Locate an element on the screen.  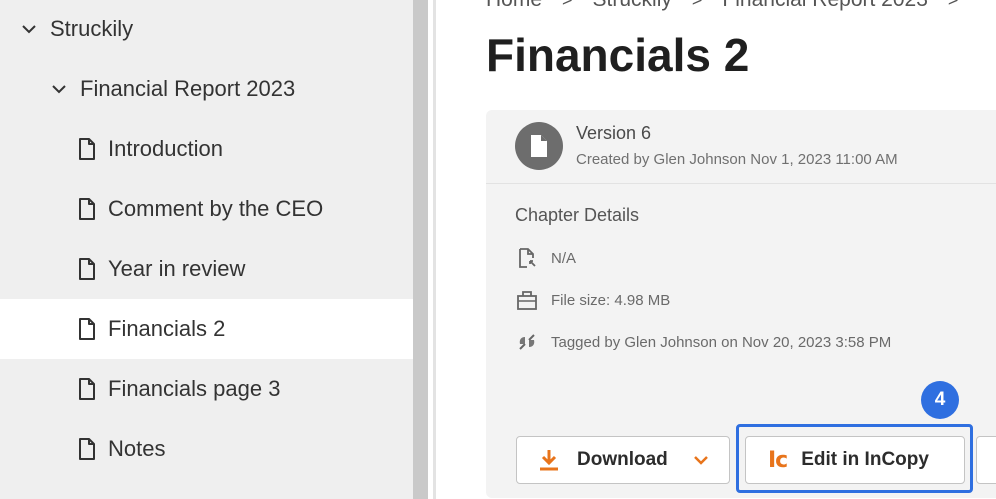
layout-value: N/A is located at coordinates (564, 258).